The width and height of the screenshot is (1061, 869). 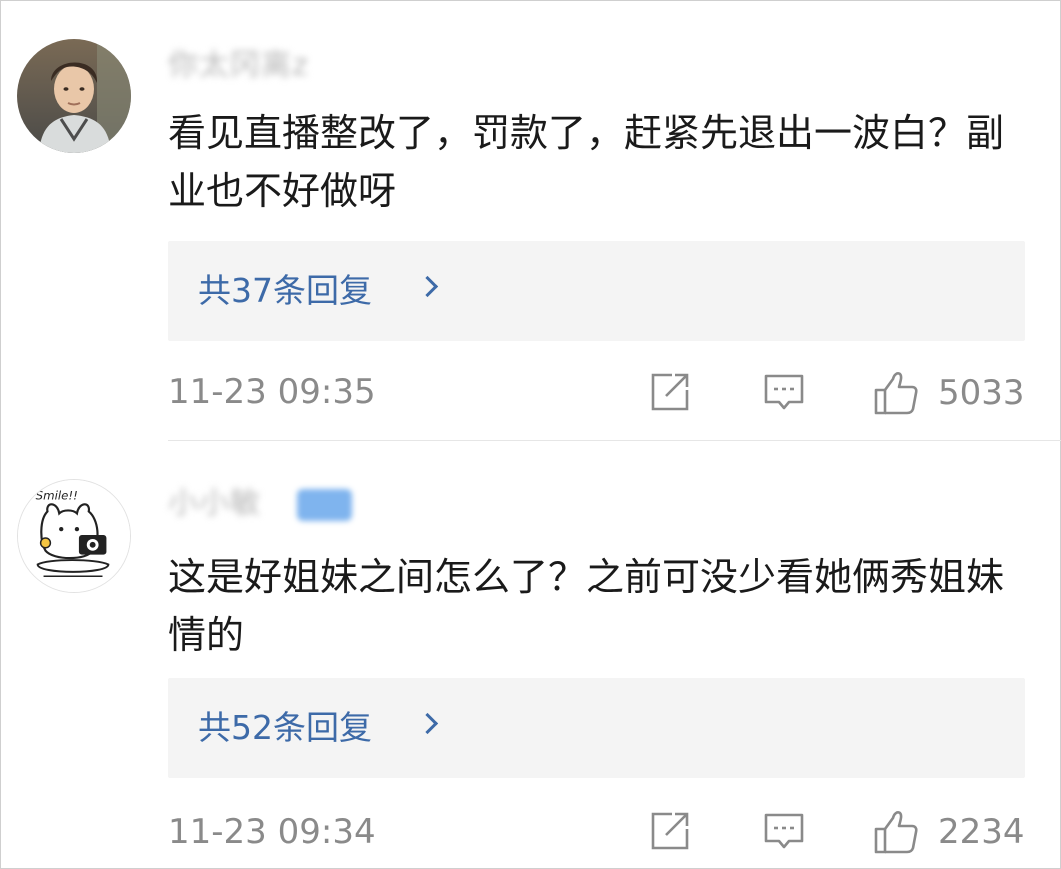 What do you see at coordinates (285, 727) in the screenshot?
I see `replies-label: 共52条回复` at bounding box center [285, 727].